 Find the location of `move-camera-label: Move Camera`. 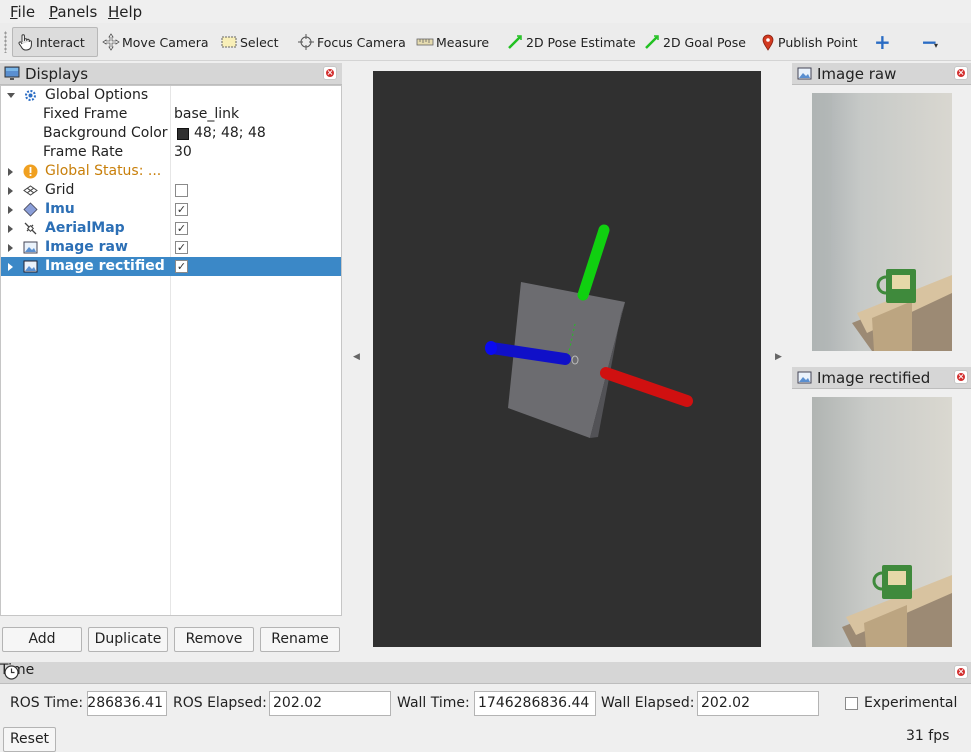

move-camera-label: Move Camera is located at coordinates (165, 42).